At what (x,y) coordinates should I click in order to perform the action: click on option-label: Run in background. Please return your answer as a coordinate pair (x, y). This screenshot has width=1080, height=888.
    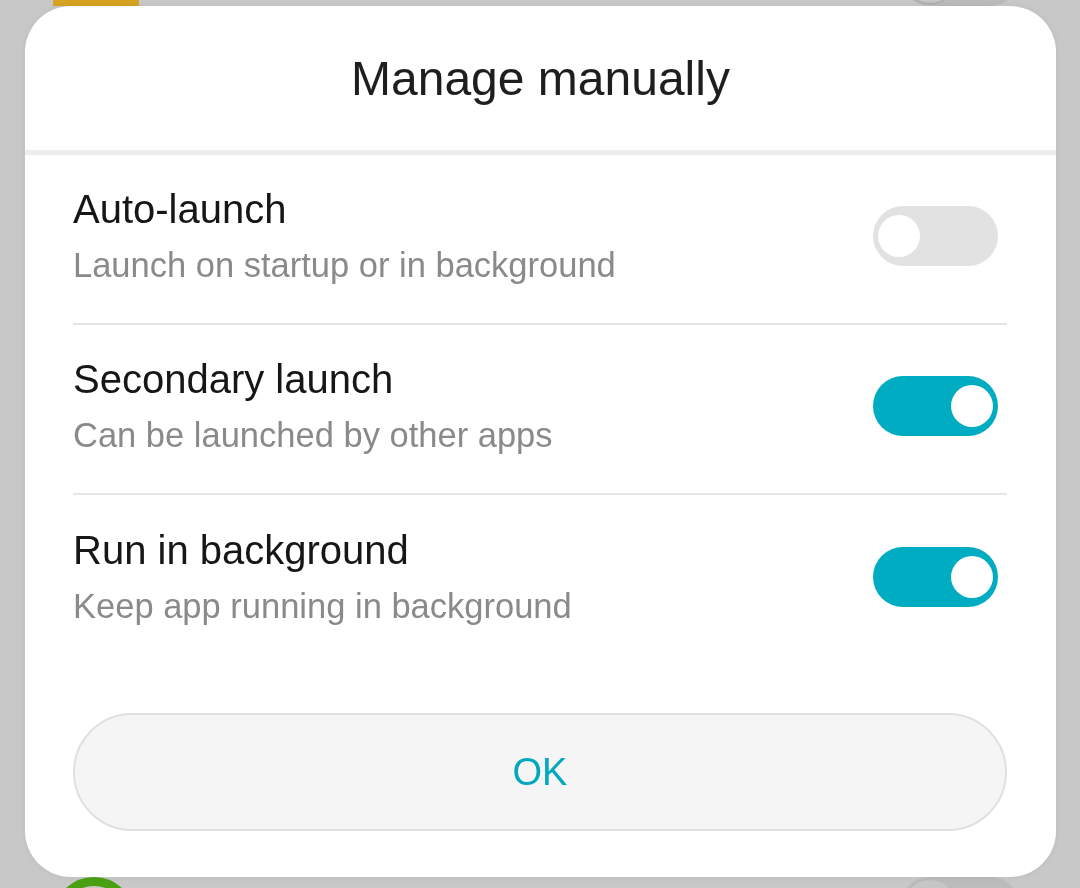
    Looking at the image, I should click on (241, 550).